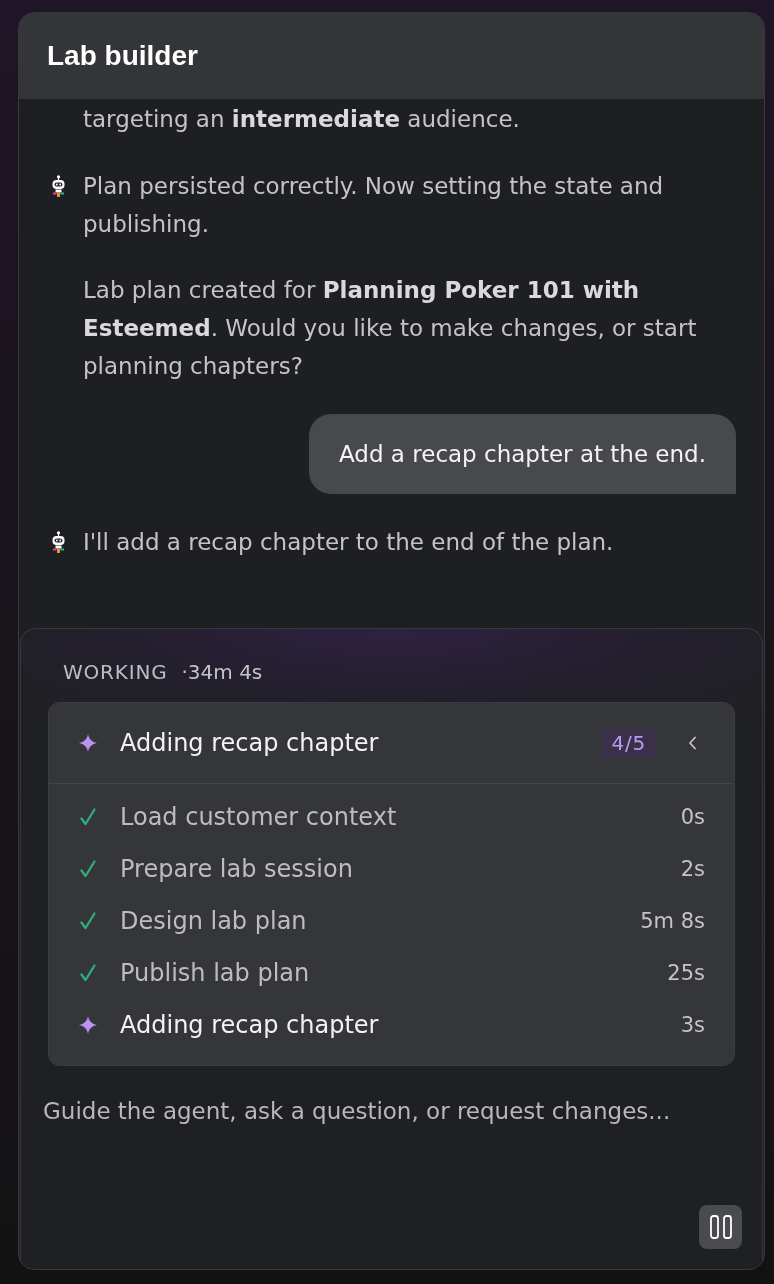 This screenshot has height=1284, width=774. What do you see at coordinates (390, 328) in the screenshot?
I see `message-text: Lab plan created for Planning Poker 101 with Esteemed. Would you like to make changes, or start planning chapters?` at bounding box center [390, 328].